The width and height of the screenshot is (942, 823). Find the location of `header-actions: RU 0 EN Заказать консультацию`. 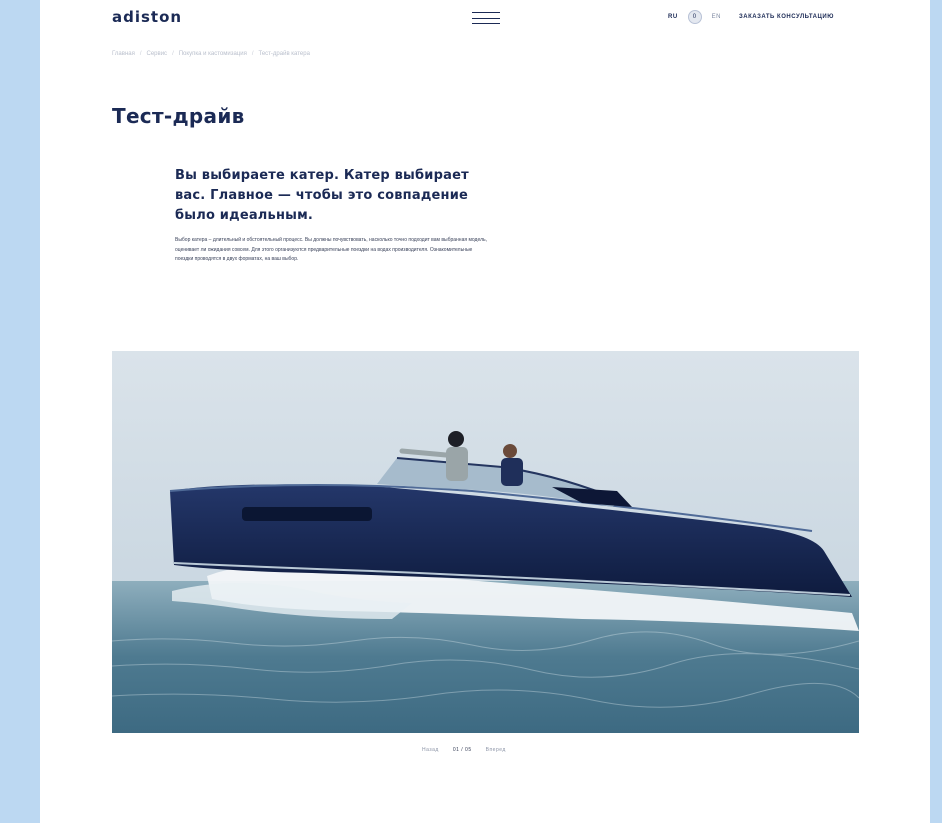

header-actions: RU 0 EN Заказать консультацию is located at coordinates (751, 17).